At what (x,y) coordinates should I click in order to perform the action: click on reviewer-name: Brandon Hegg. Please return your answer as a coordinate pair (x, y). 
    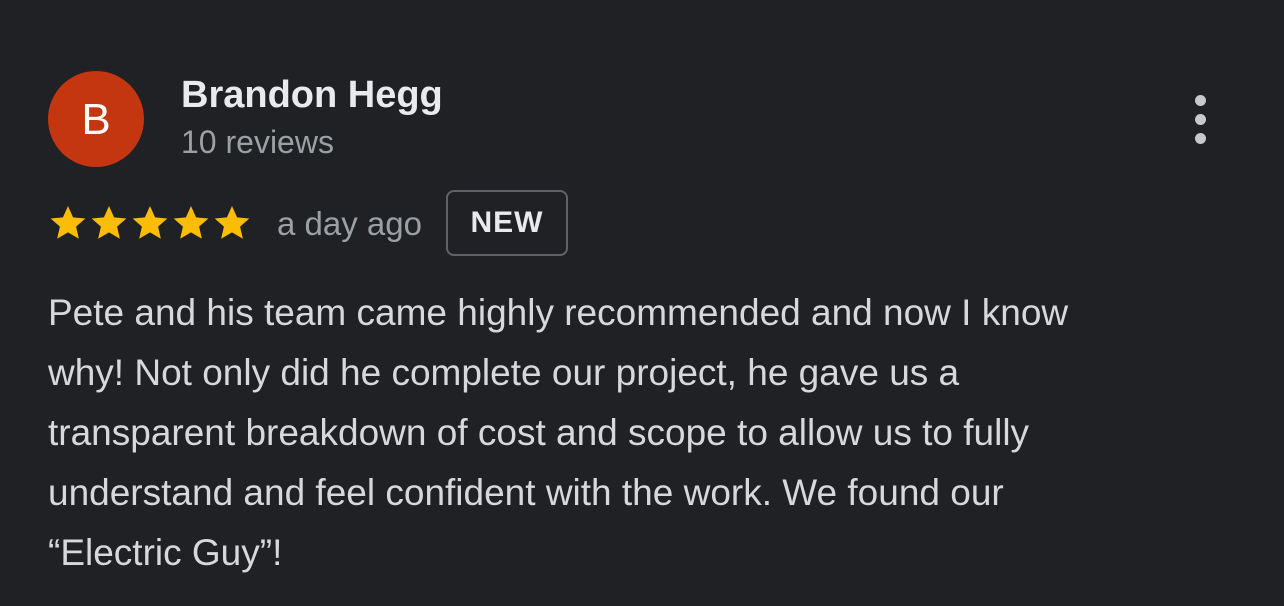
    Looking at the image, I should click on (312, 95).